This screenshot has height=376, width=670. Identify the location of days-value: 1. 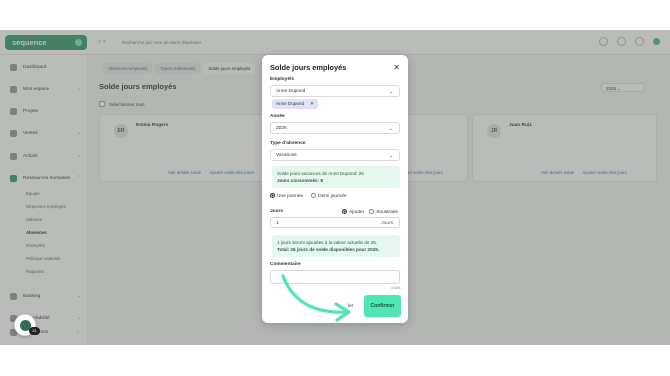
(277, 223).